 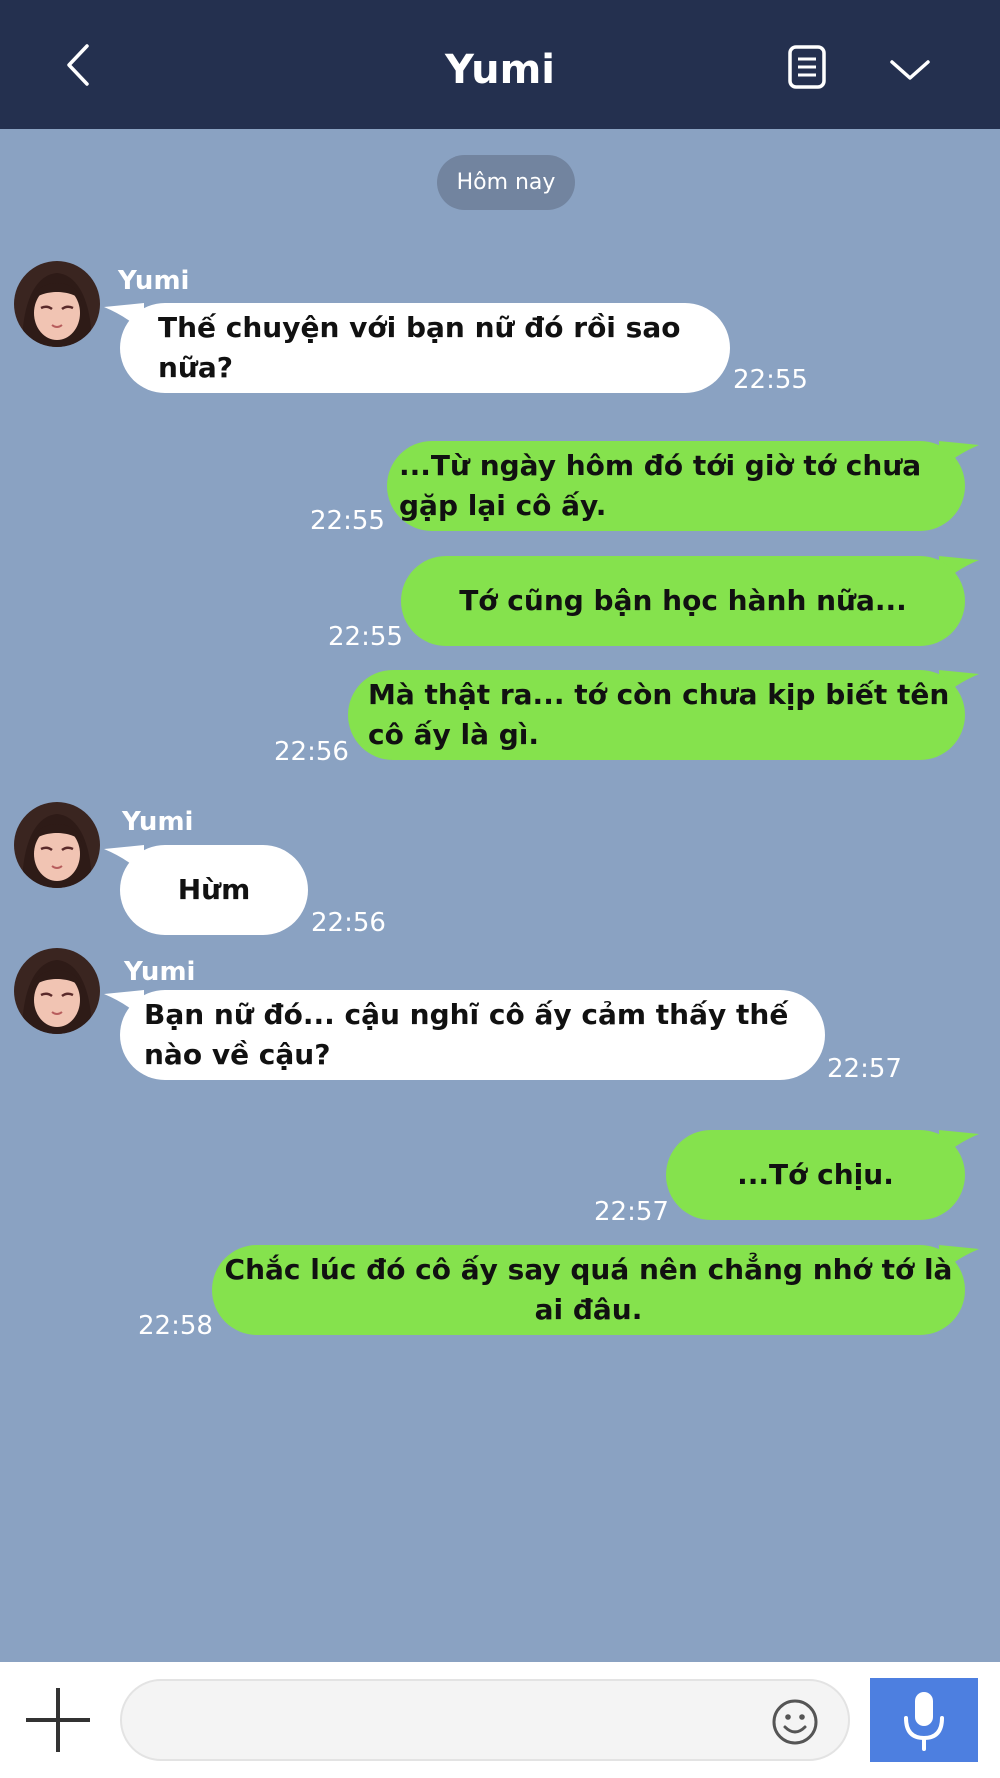 I want to click on message-bubble-outgoing: ...Tớ chịu., so click(x=815, y=1175).